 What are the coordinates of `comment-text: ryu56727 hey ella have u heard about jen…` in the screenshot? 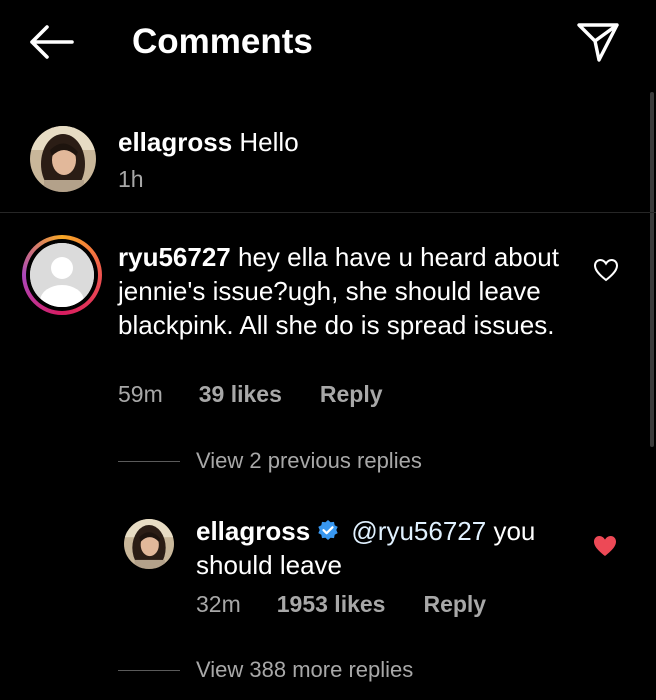 It's located at (348, 291).